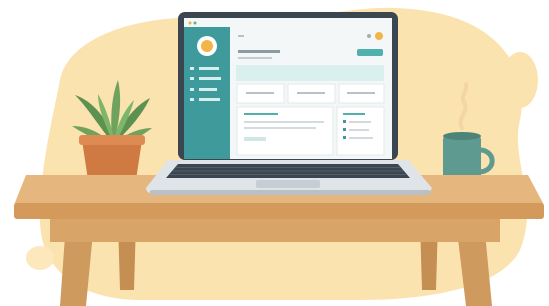 Image resolution: width=549 pixels, height=306 pixels. What do you see at coordinates (520, 80) in the screenshot?
I see `background-blob-right` at bounding box center [520, 80].